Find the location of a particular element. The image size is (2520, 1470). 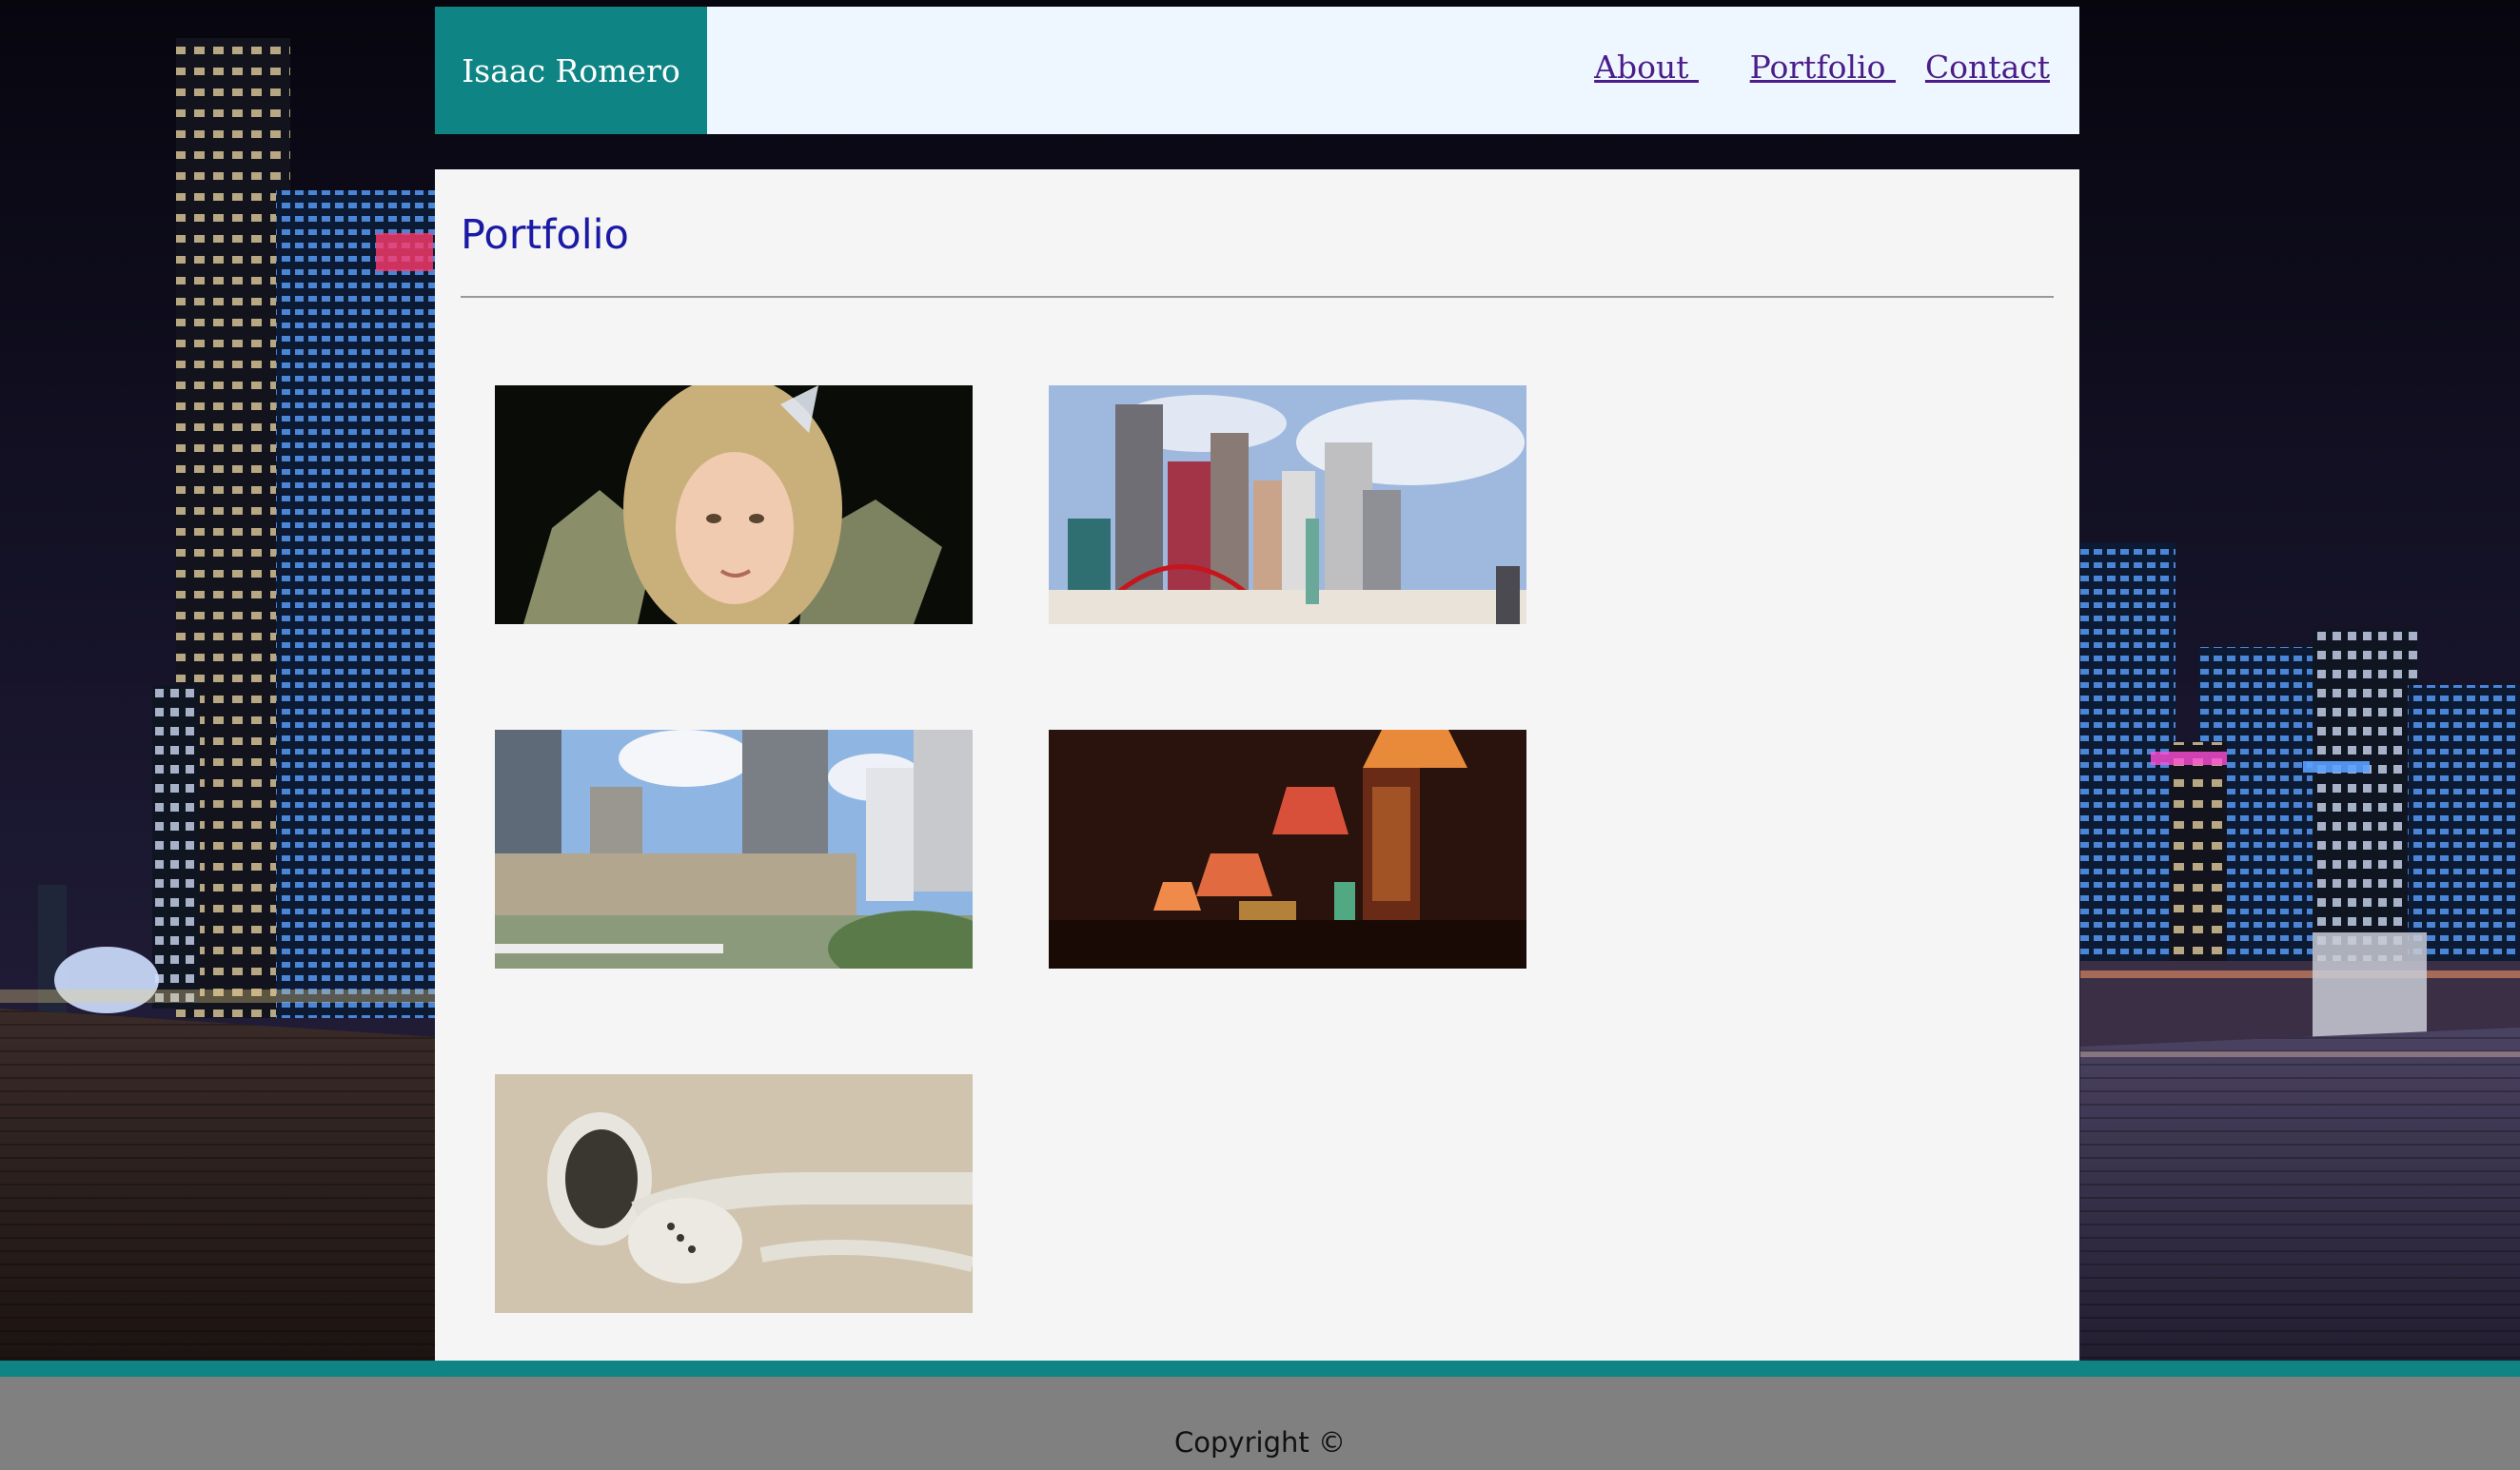

gallery-image-white-earbuds is located at coordinates (734, 1193).